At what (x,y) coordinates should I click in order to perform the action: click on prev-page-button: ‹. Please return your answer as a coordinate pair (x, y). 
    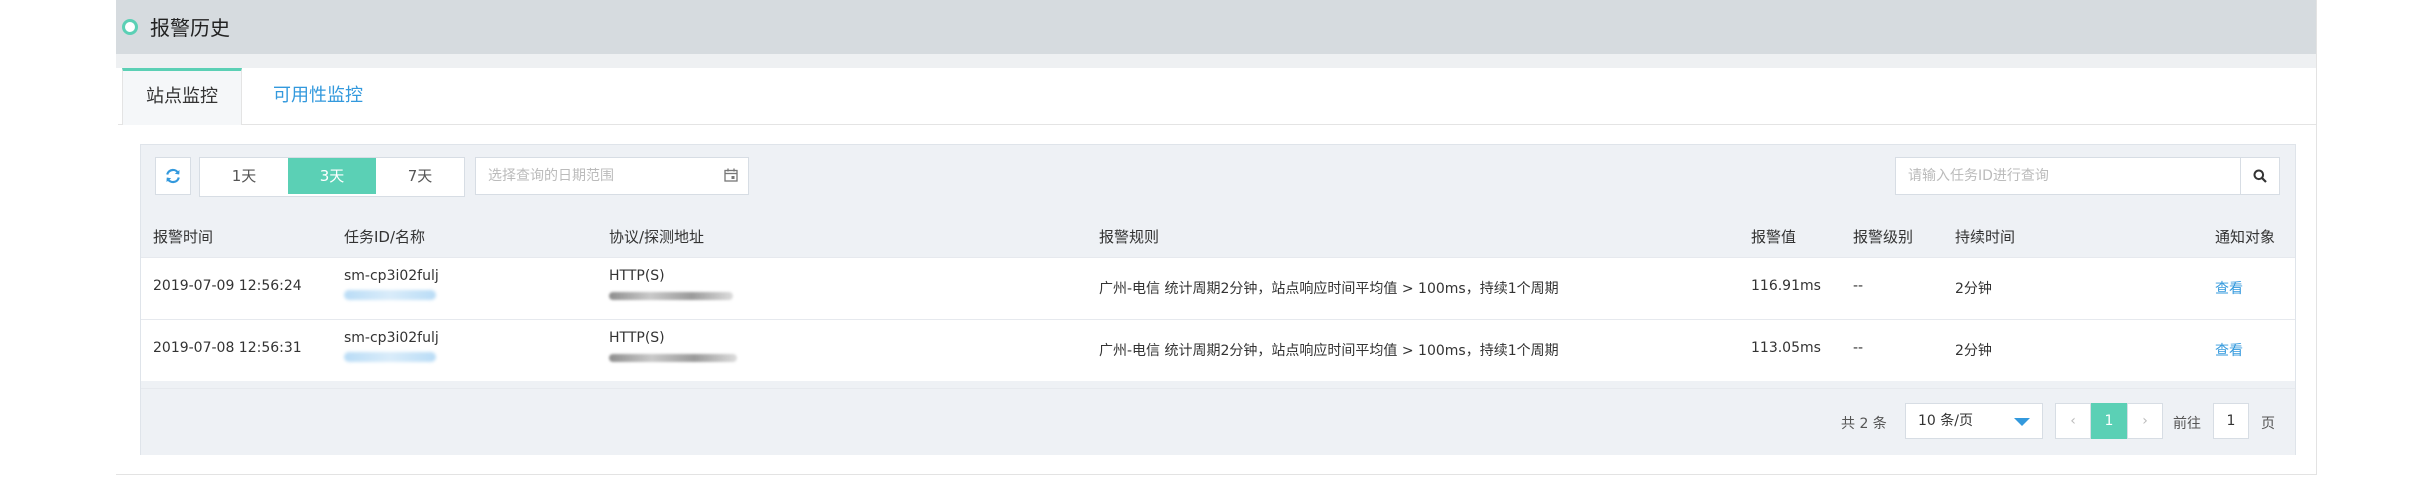
    Looking at the image, I should click on (2073, 421).